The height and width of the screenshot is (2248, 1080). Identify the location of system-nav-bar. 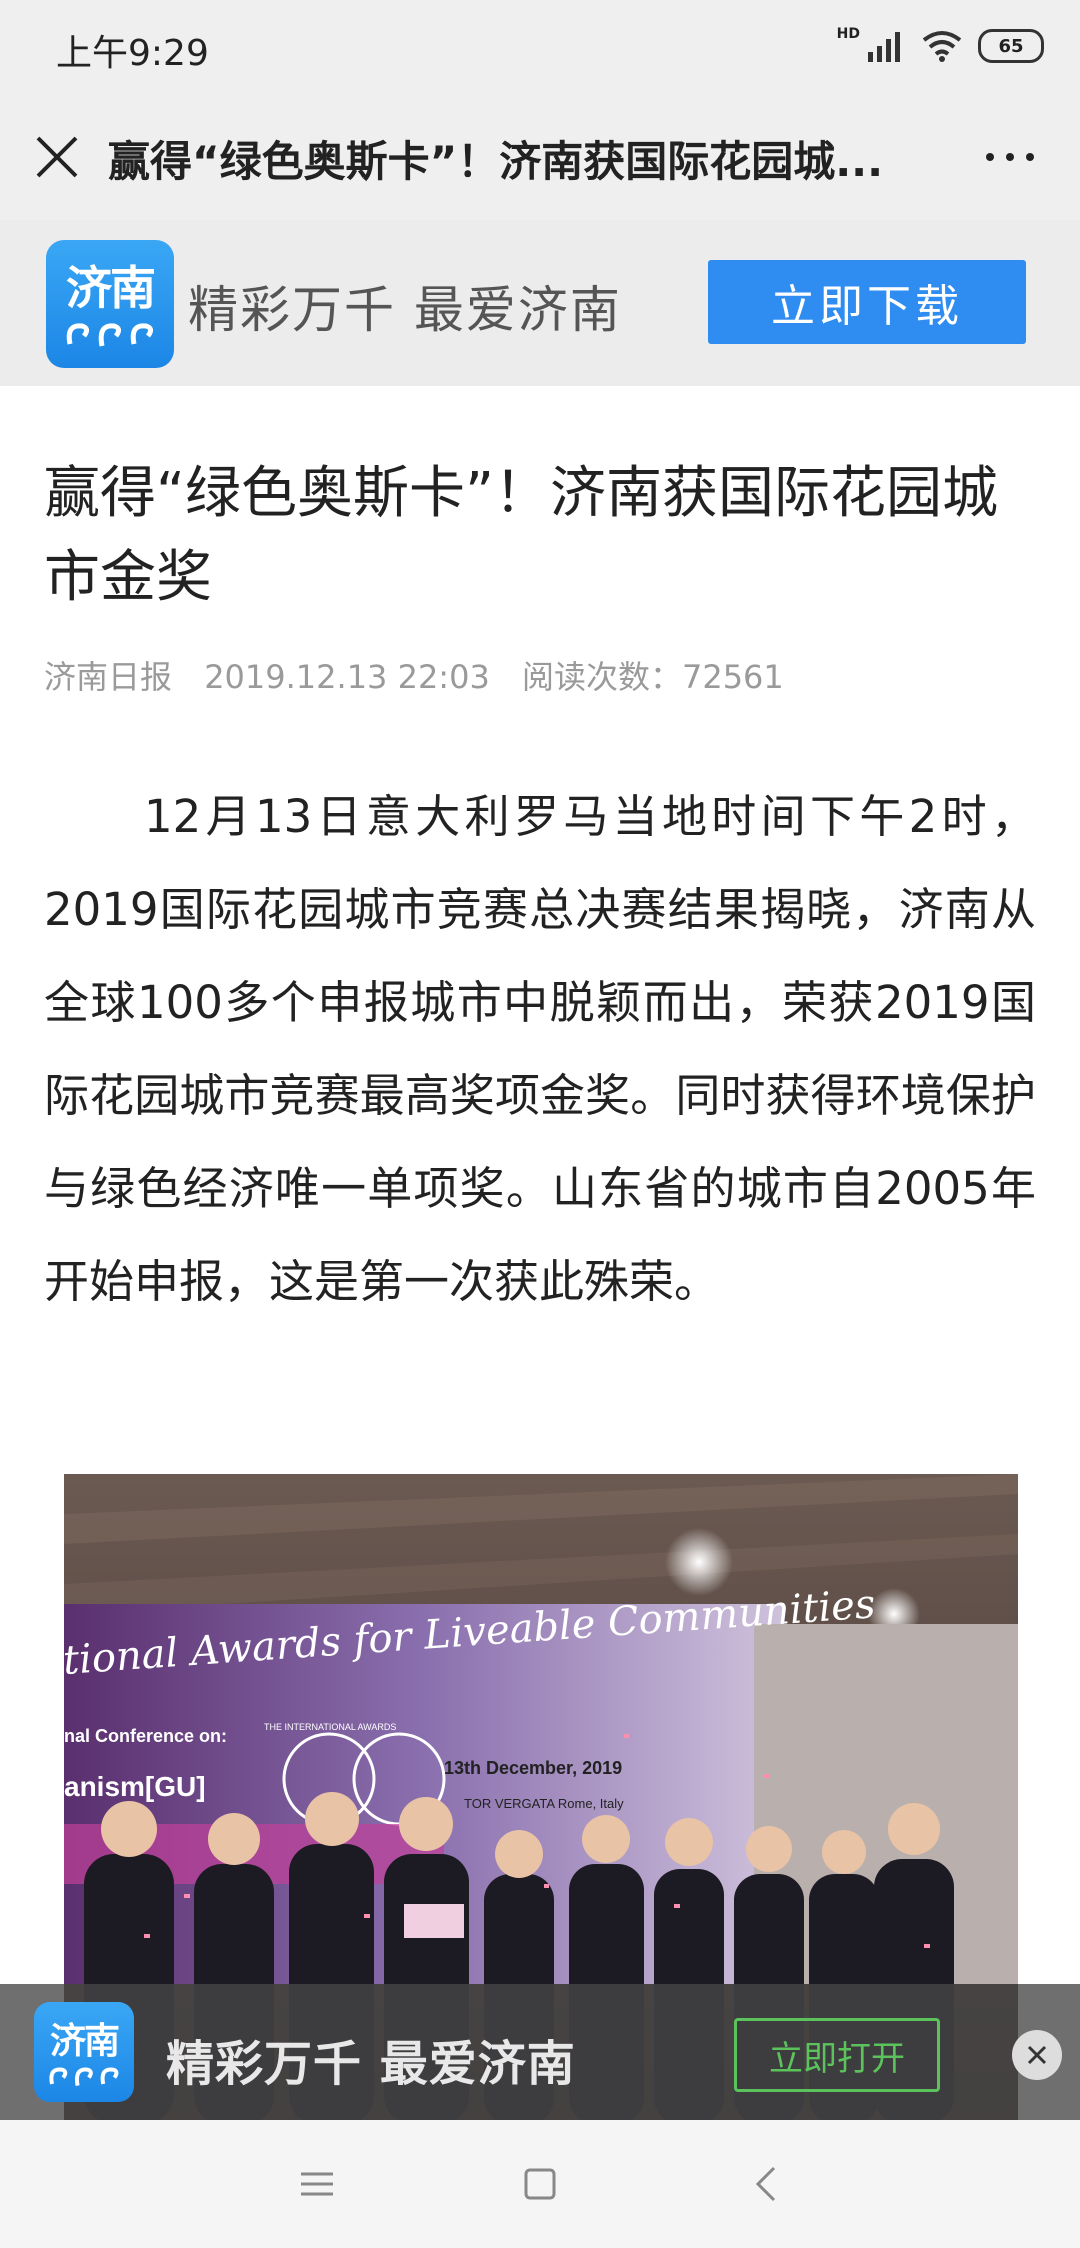
(540, 2184).